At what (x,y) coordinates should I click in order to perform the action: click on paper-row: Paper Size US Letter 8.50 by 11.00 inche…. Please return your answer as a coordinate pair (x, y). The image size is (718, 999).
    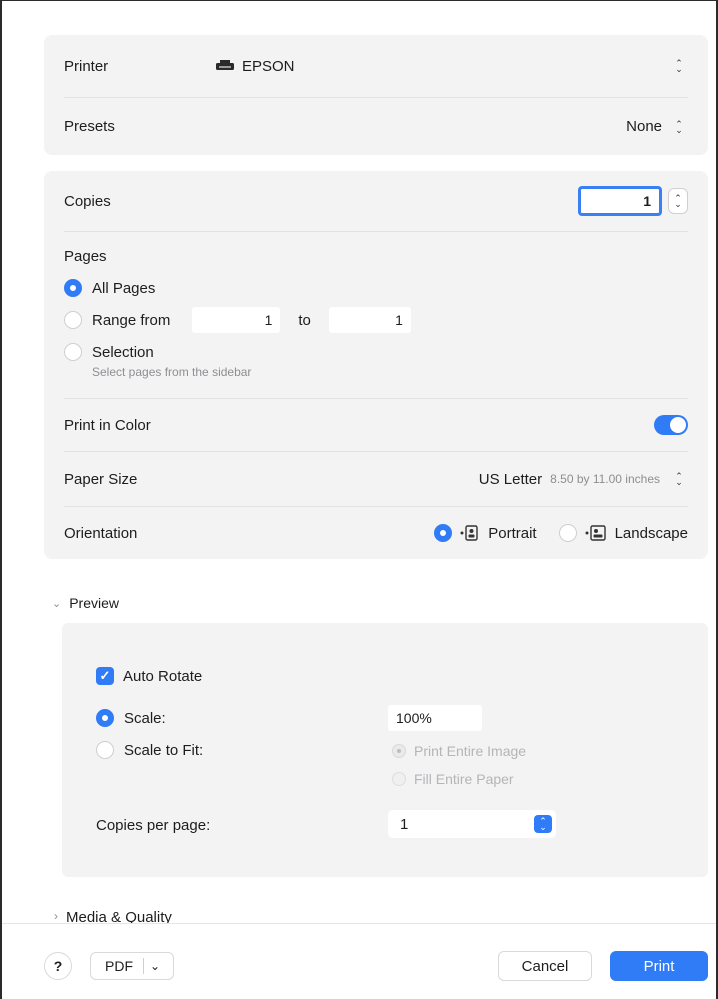
    Looking at the image, I should click on (376, 479).